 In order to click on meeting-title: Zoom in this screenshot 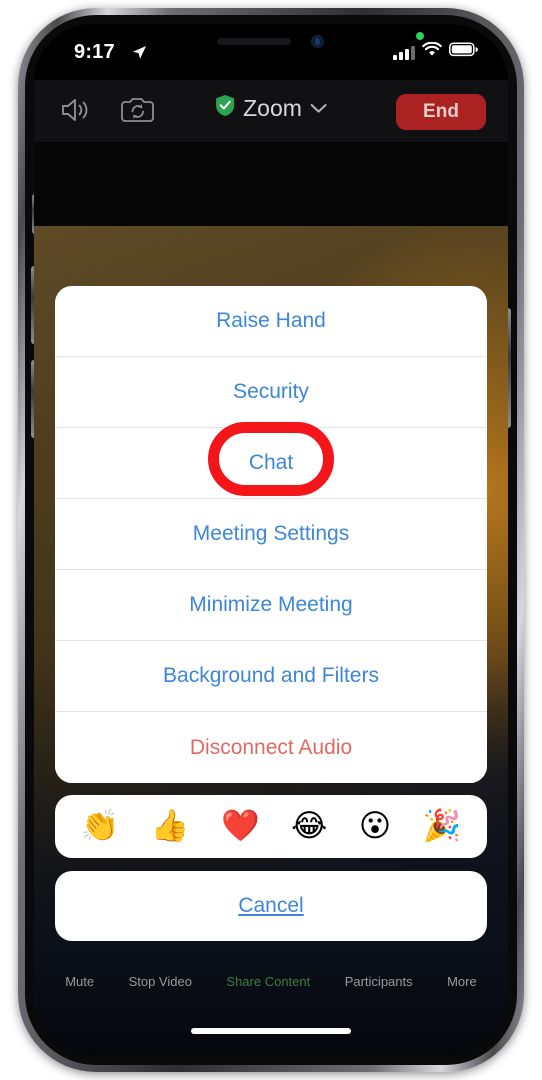, I will do `click(272, 107)`.